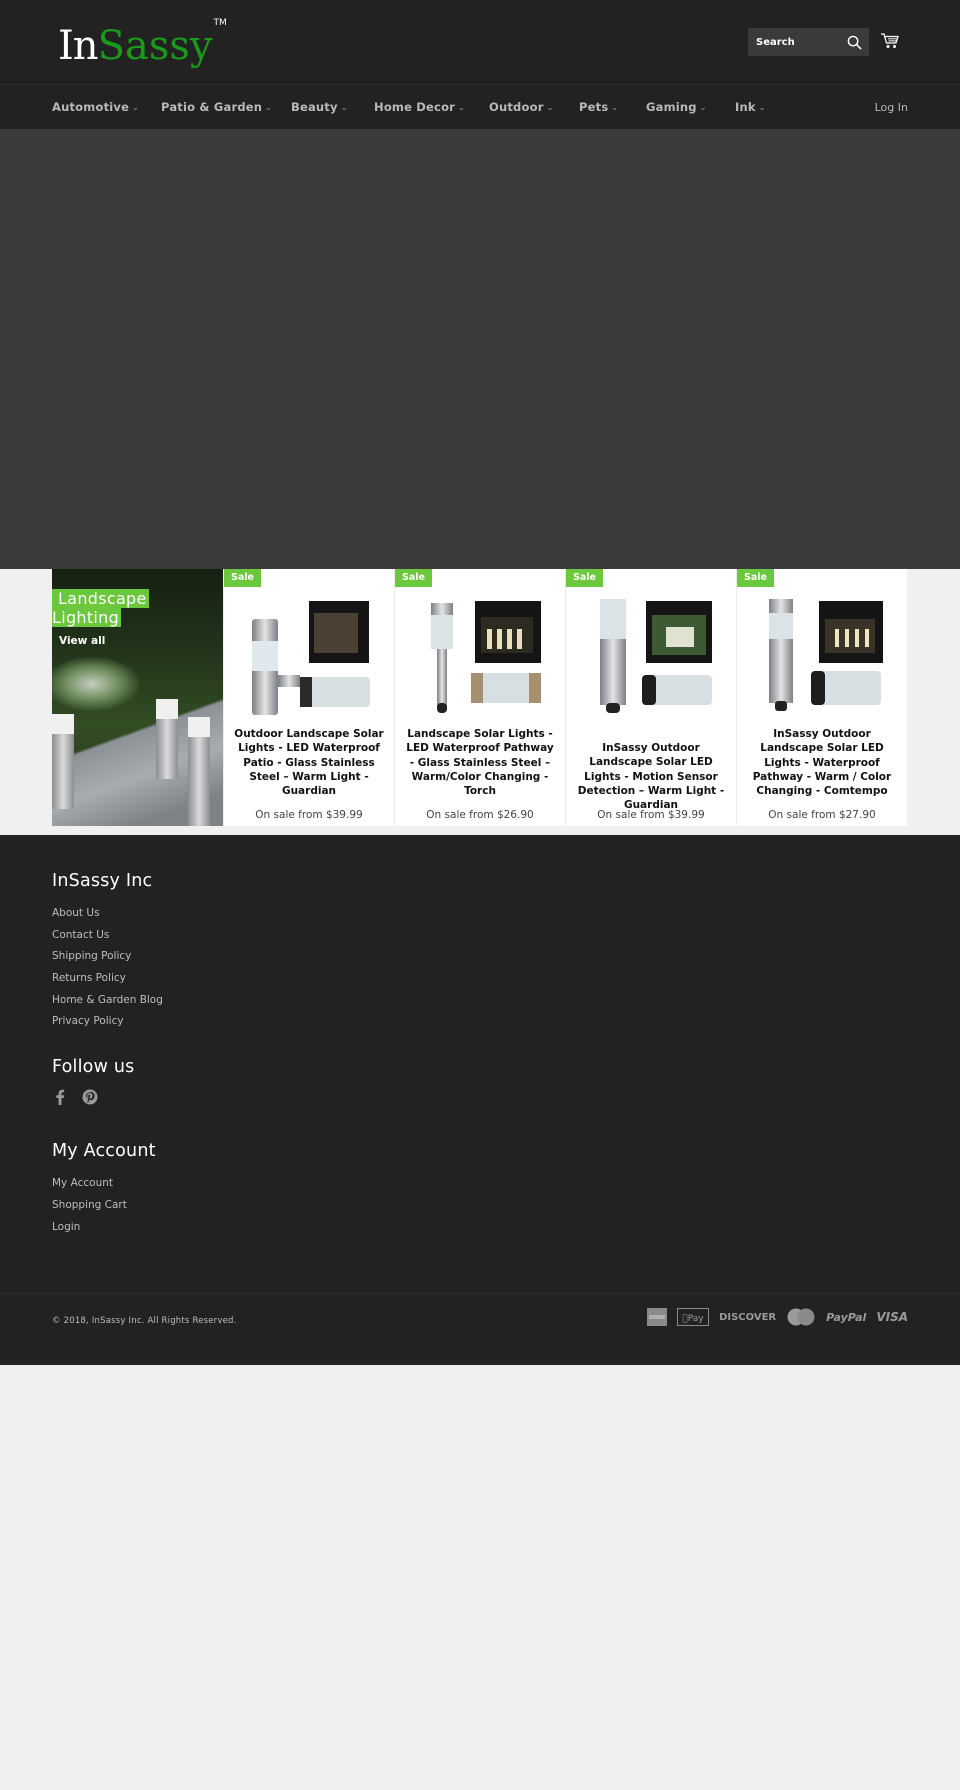  I want to click on nav-item-gaming: Gaming ⌄, so click(676, 107).